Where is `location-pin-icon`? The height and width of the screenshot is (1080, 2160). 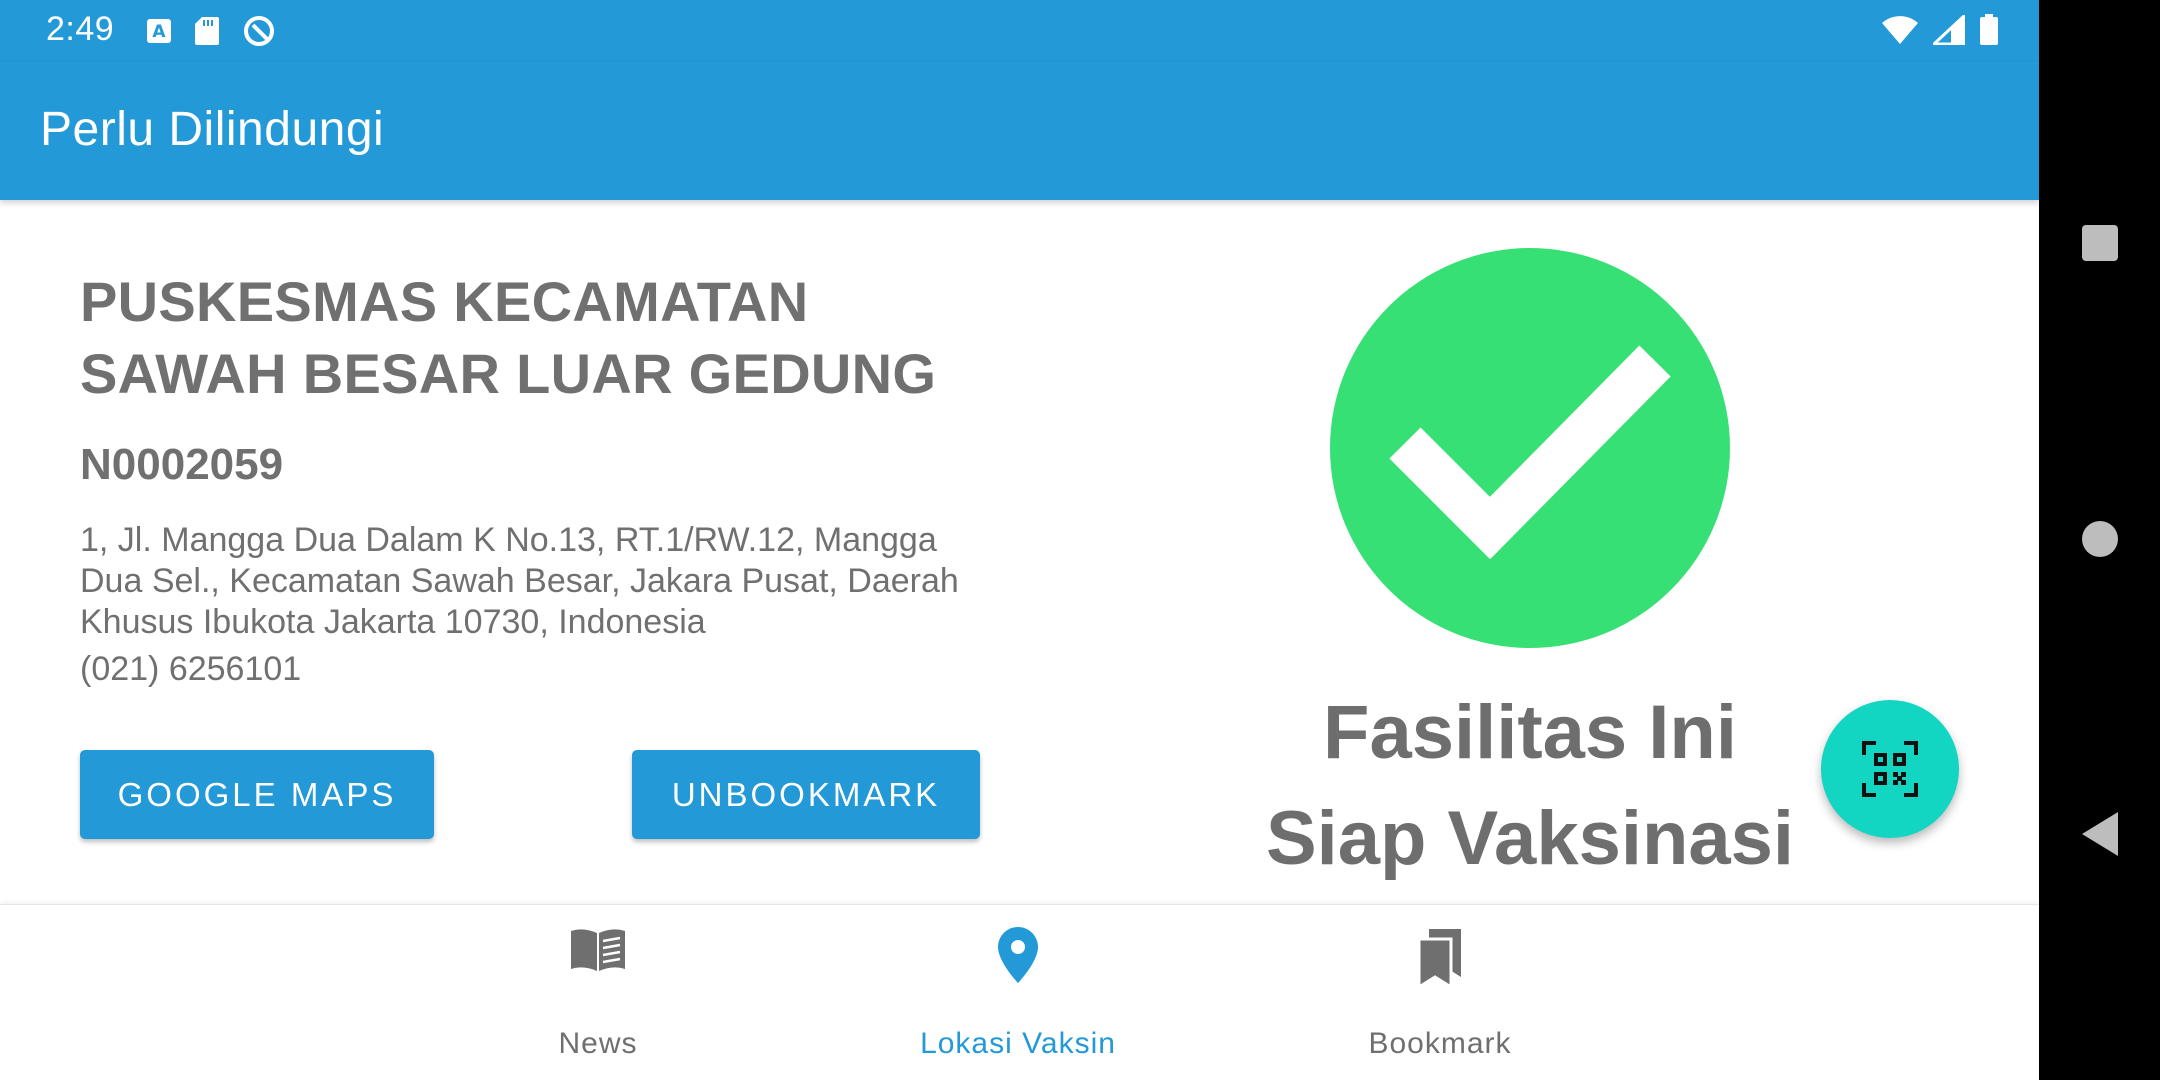
location-pin-icon is located at coordinates (1018, 955).